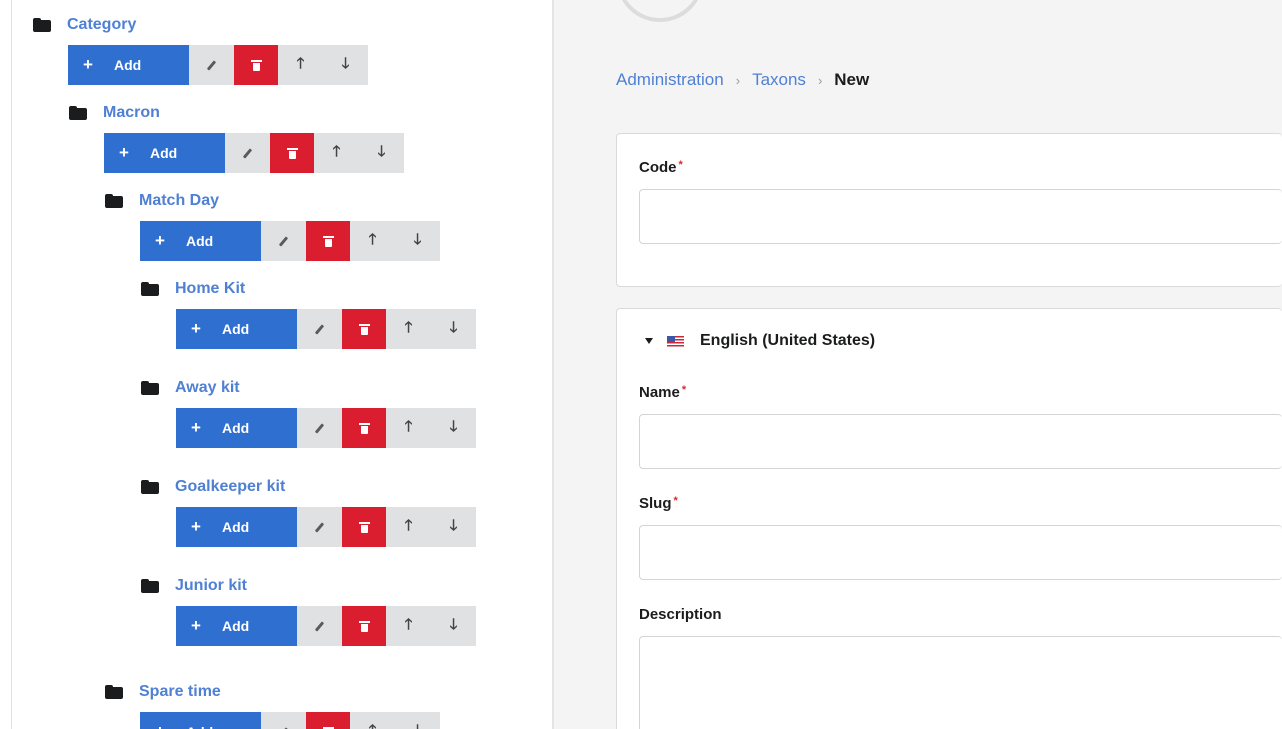 The width and height of the screenshot is (1282, 729). I want to click on tree-node-home-kit: Home Kit + Add 🡑 🡓, so click(308, 313).